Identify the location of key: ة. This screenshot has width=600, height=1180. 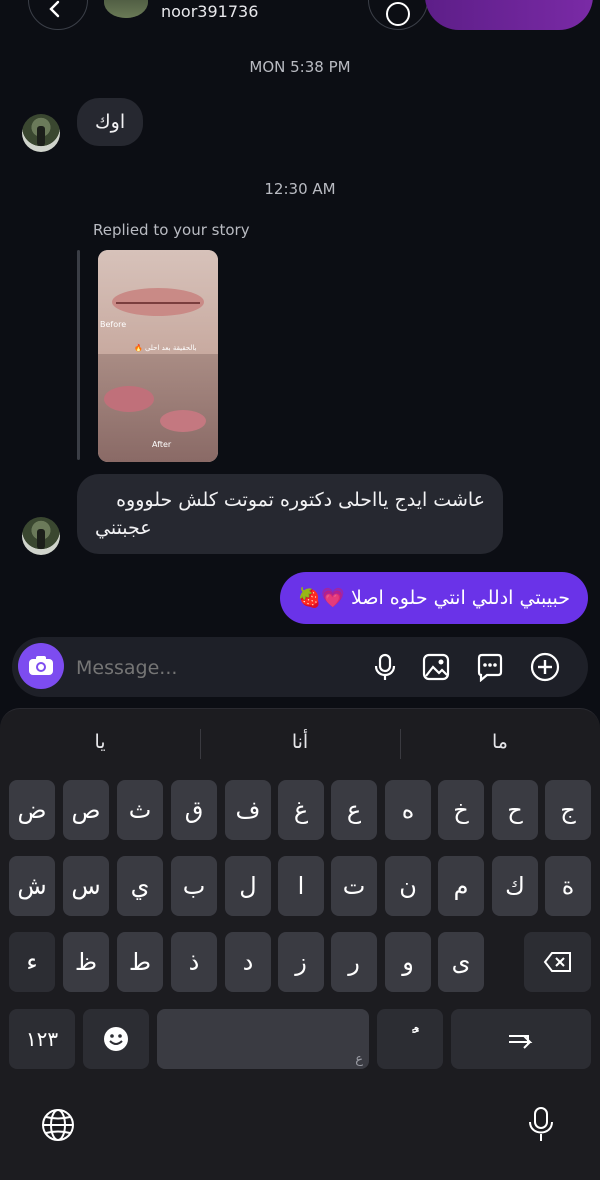
(568, 886).